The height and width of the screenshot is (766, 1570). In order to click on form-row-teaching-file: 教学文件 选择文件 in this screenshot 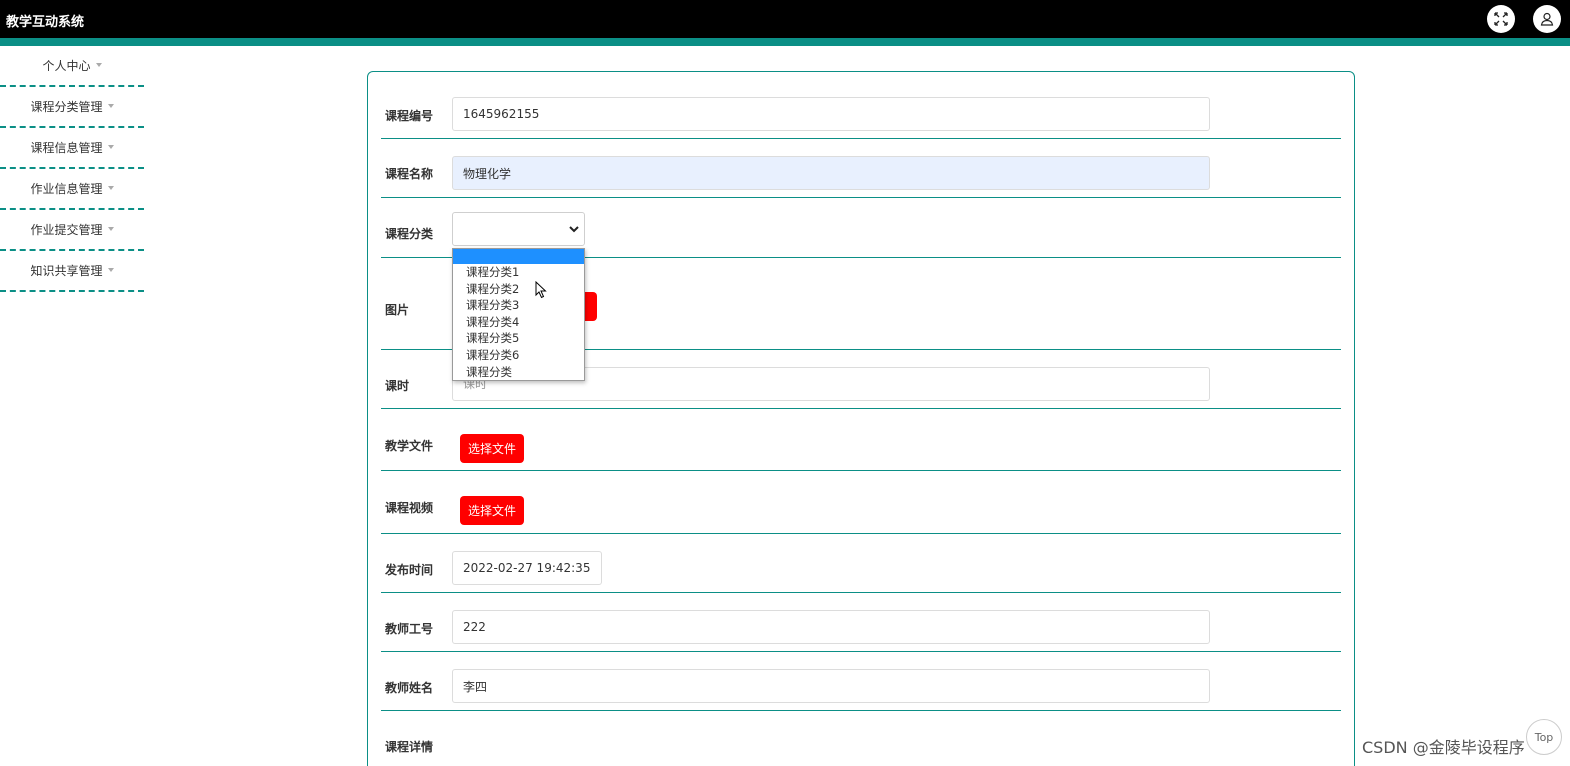, I will do `click(861, 440)`.